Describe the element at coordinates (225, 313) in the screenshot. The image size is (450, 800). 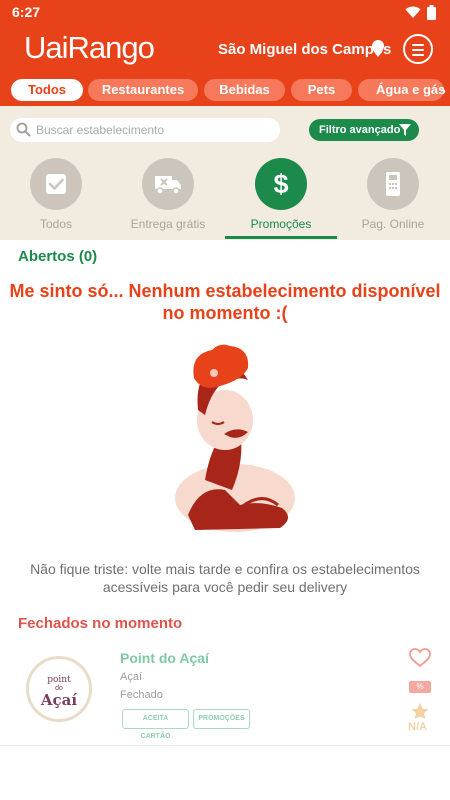
I see `empty-state-title-line2: no momento :(` at that location.